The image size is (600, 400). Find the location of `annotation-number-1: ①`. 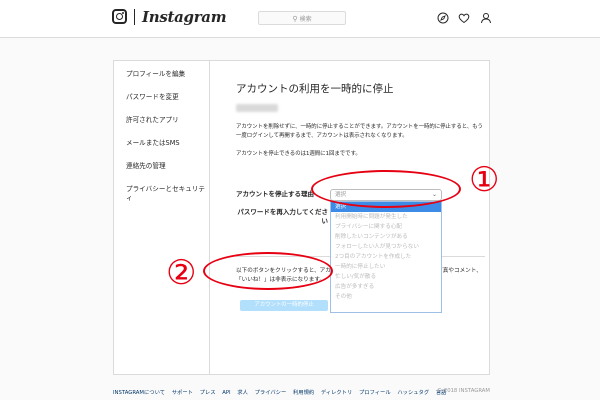

annotation-number-1: ① is located at coordinates (484, 180).